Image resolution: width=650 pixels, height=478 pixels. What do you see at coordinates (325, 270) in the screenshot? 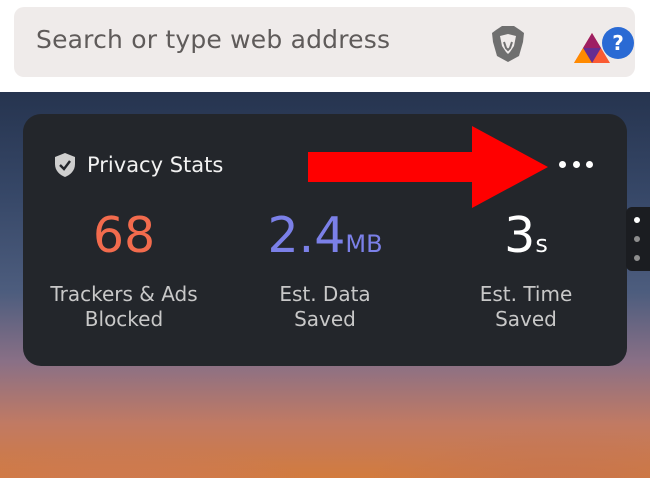
I see `stat-data-saved: 2.4MB Est. Data Saved` at bounding box center [325, 270].